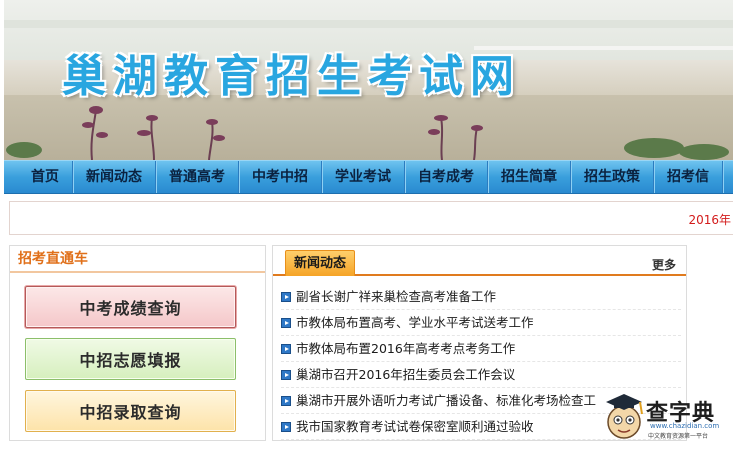 The width and height of the screenshot is (733, 449). I want to click on news-header: 新闻动态 更多, so click(479, 261).